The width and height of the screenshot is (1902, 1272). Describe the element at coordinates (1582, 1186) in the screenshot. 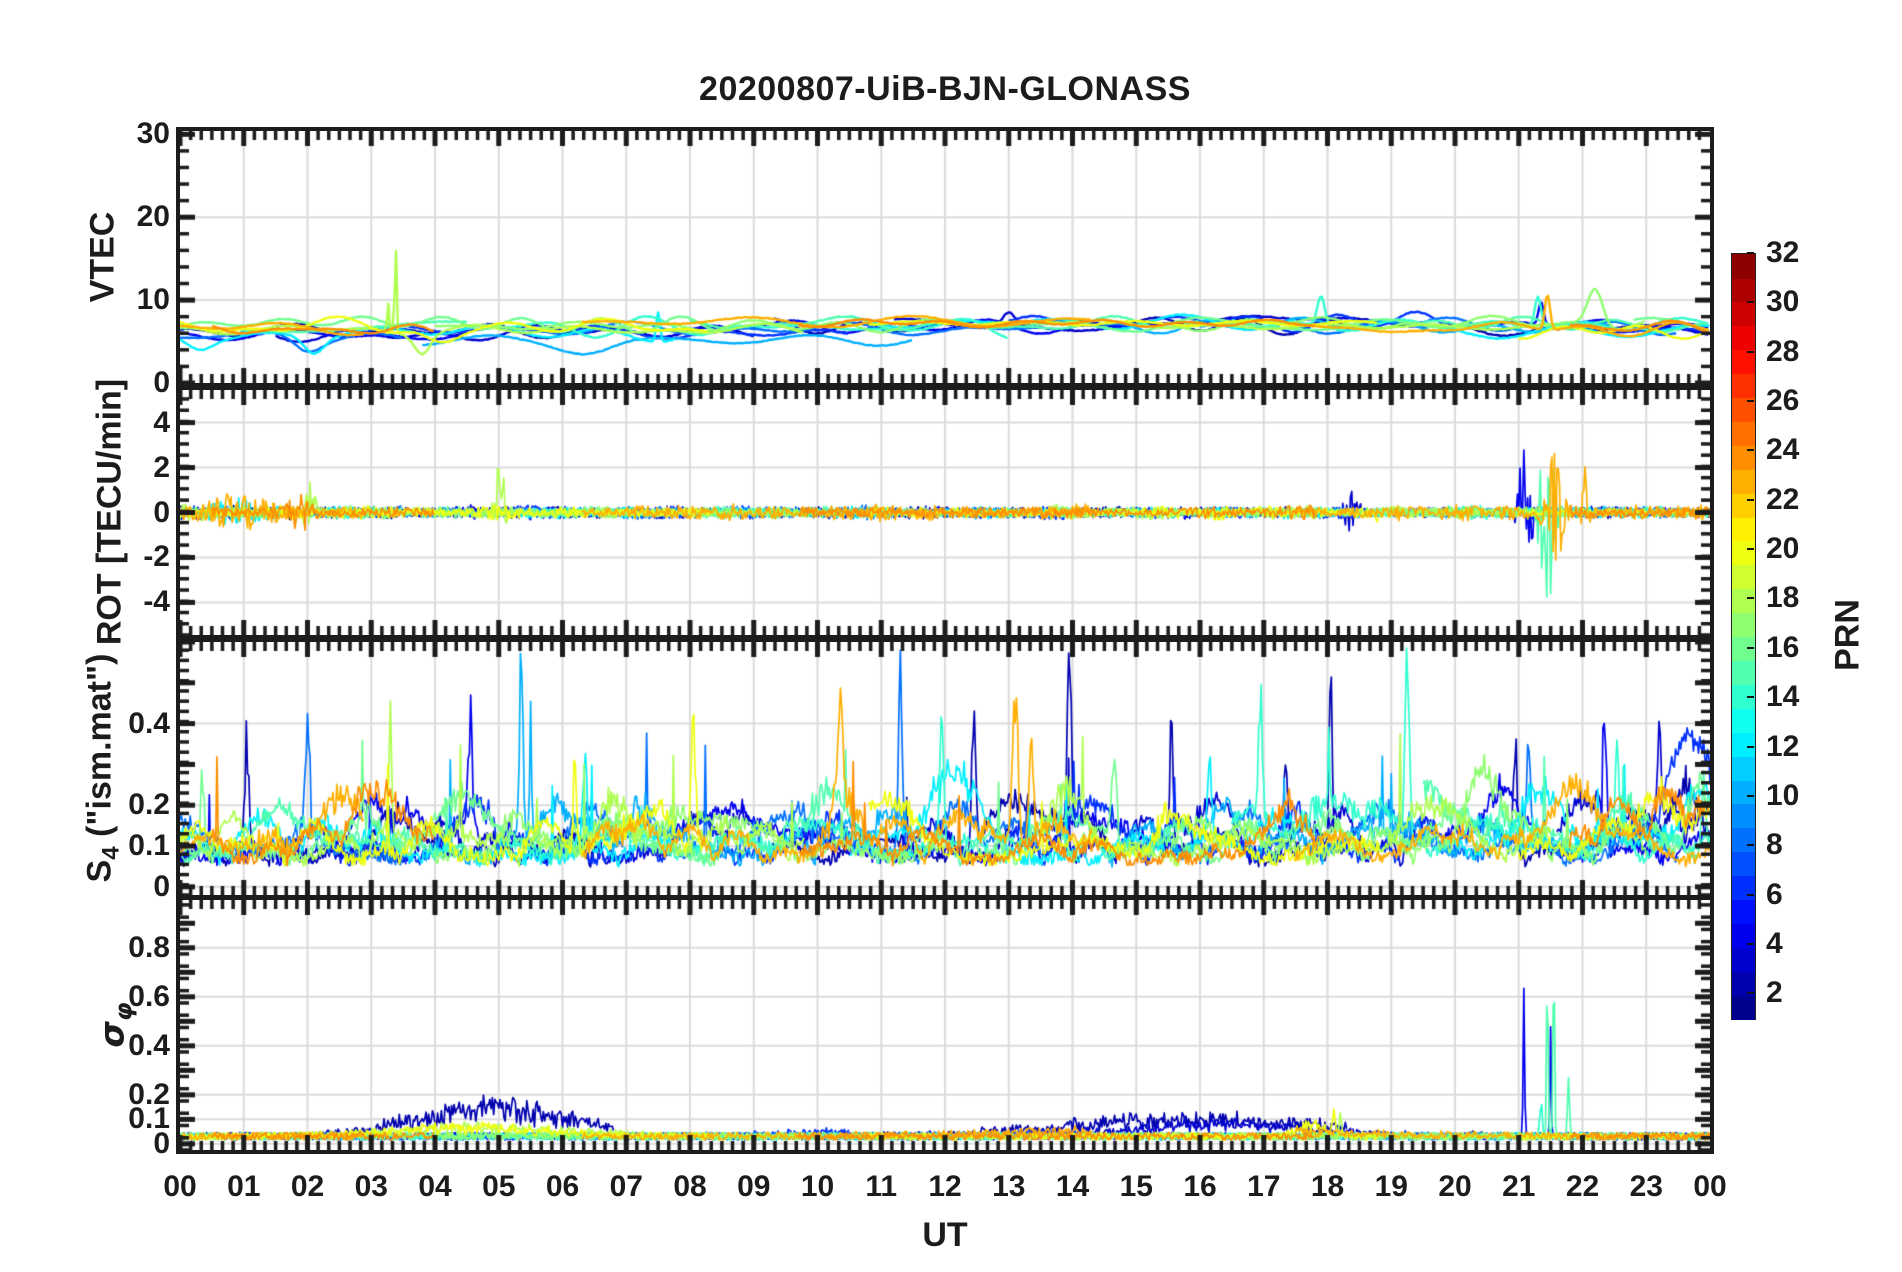

I see `x-tick-label-22: 22` at that location.